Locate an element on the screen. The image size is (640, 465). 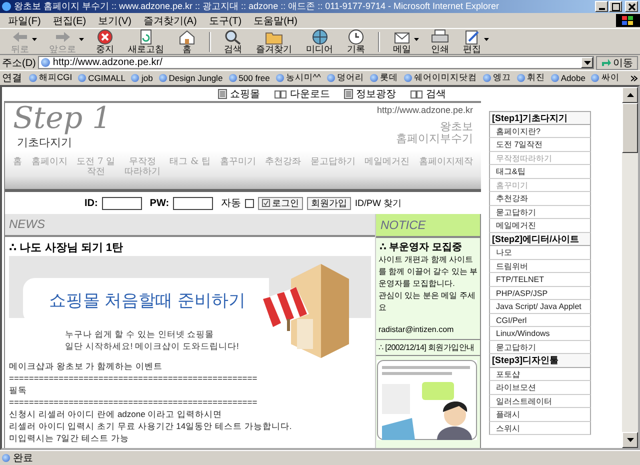
link-button: 롯데 is located at coordinates (383, 78).